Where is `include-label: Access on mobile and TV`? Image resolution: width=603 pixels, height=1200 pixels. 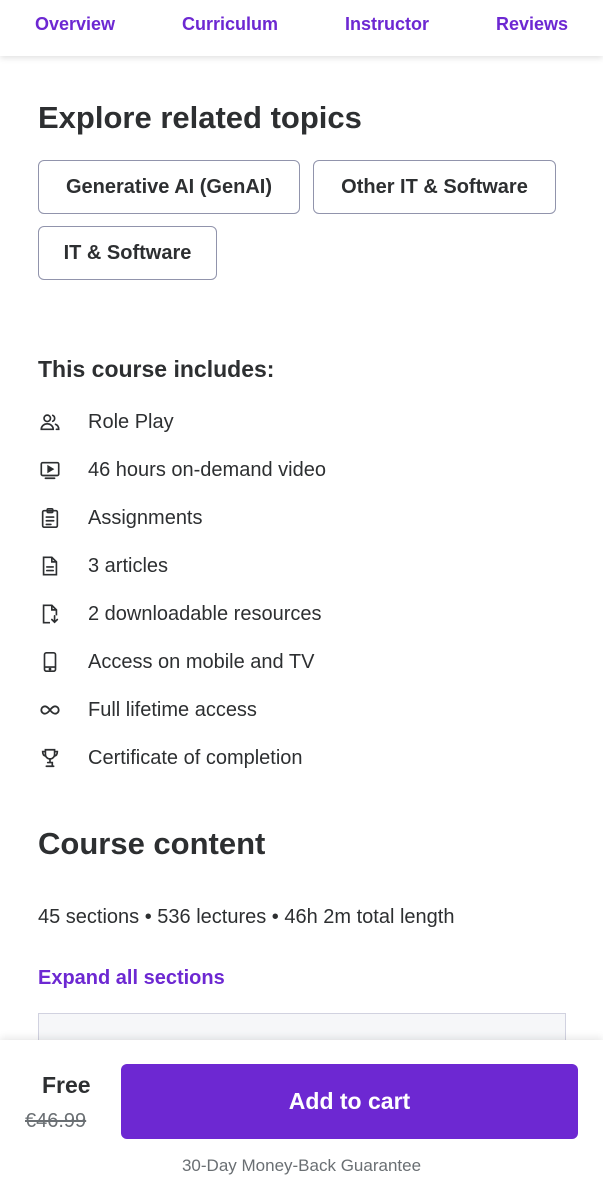 include-label: Access on mobile and TV is located at coordinates (201, 661).